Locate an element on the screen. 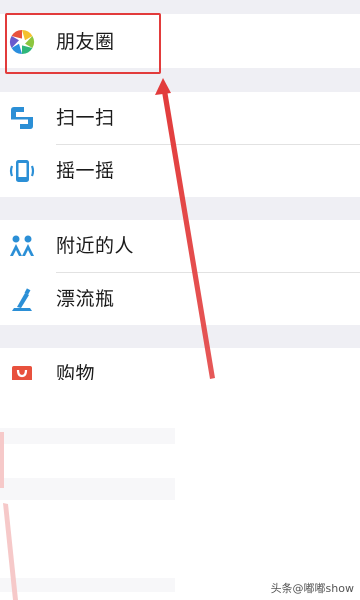 This screenshot has width=360, height=600. list-item-drift-bottle: 漂流瓶 is located at coordinates (180, 299).